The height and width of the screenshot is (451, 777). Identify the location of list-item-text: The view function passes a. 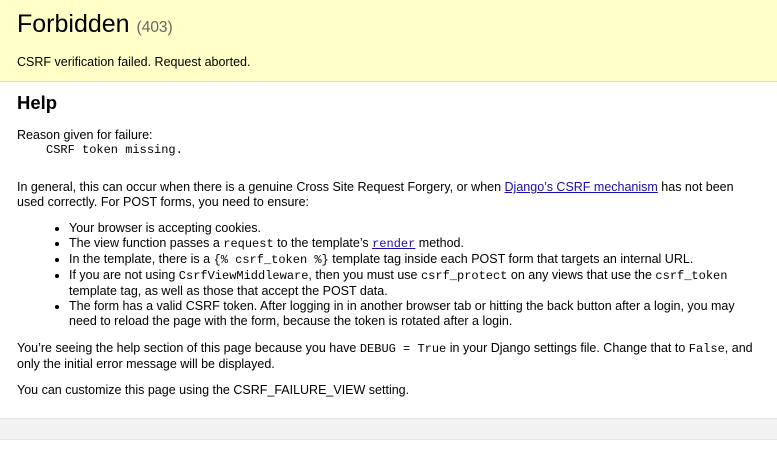
(146, 243).